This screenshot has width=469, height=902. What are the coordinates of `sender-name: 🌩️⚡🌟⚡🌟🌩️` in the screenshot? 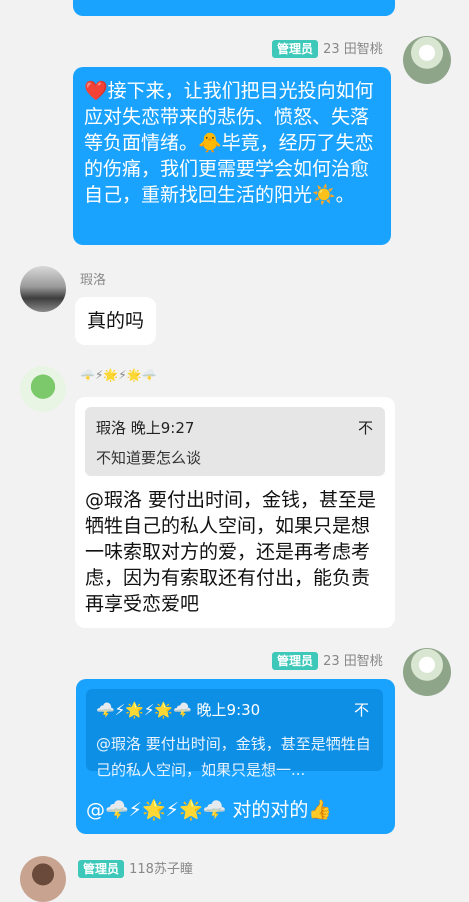 It's located at (118, 375).